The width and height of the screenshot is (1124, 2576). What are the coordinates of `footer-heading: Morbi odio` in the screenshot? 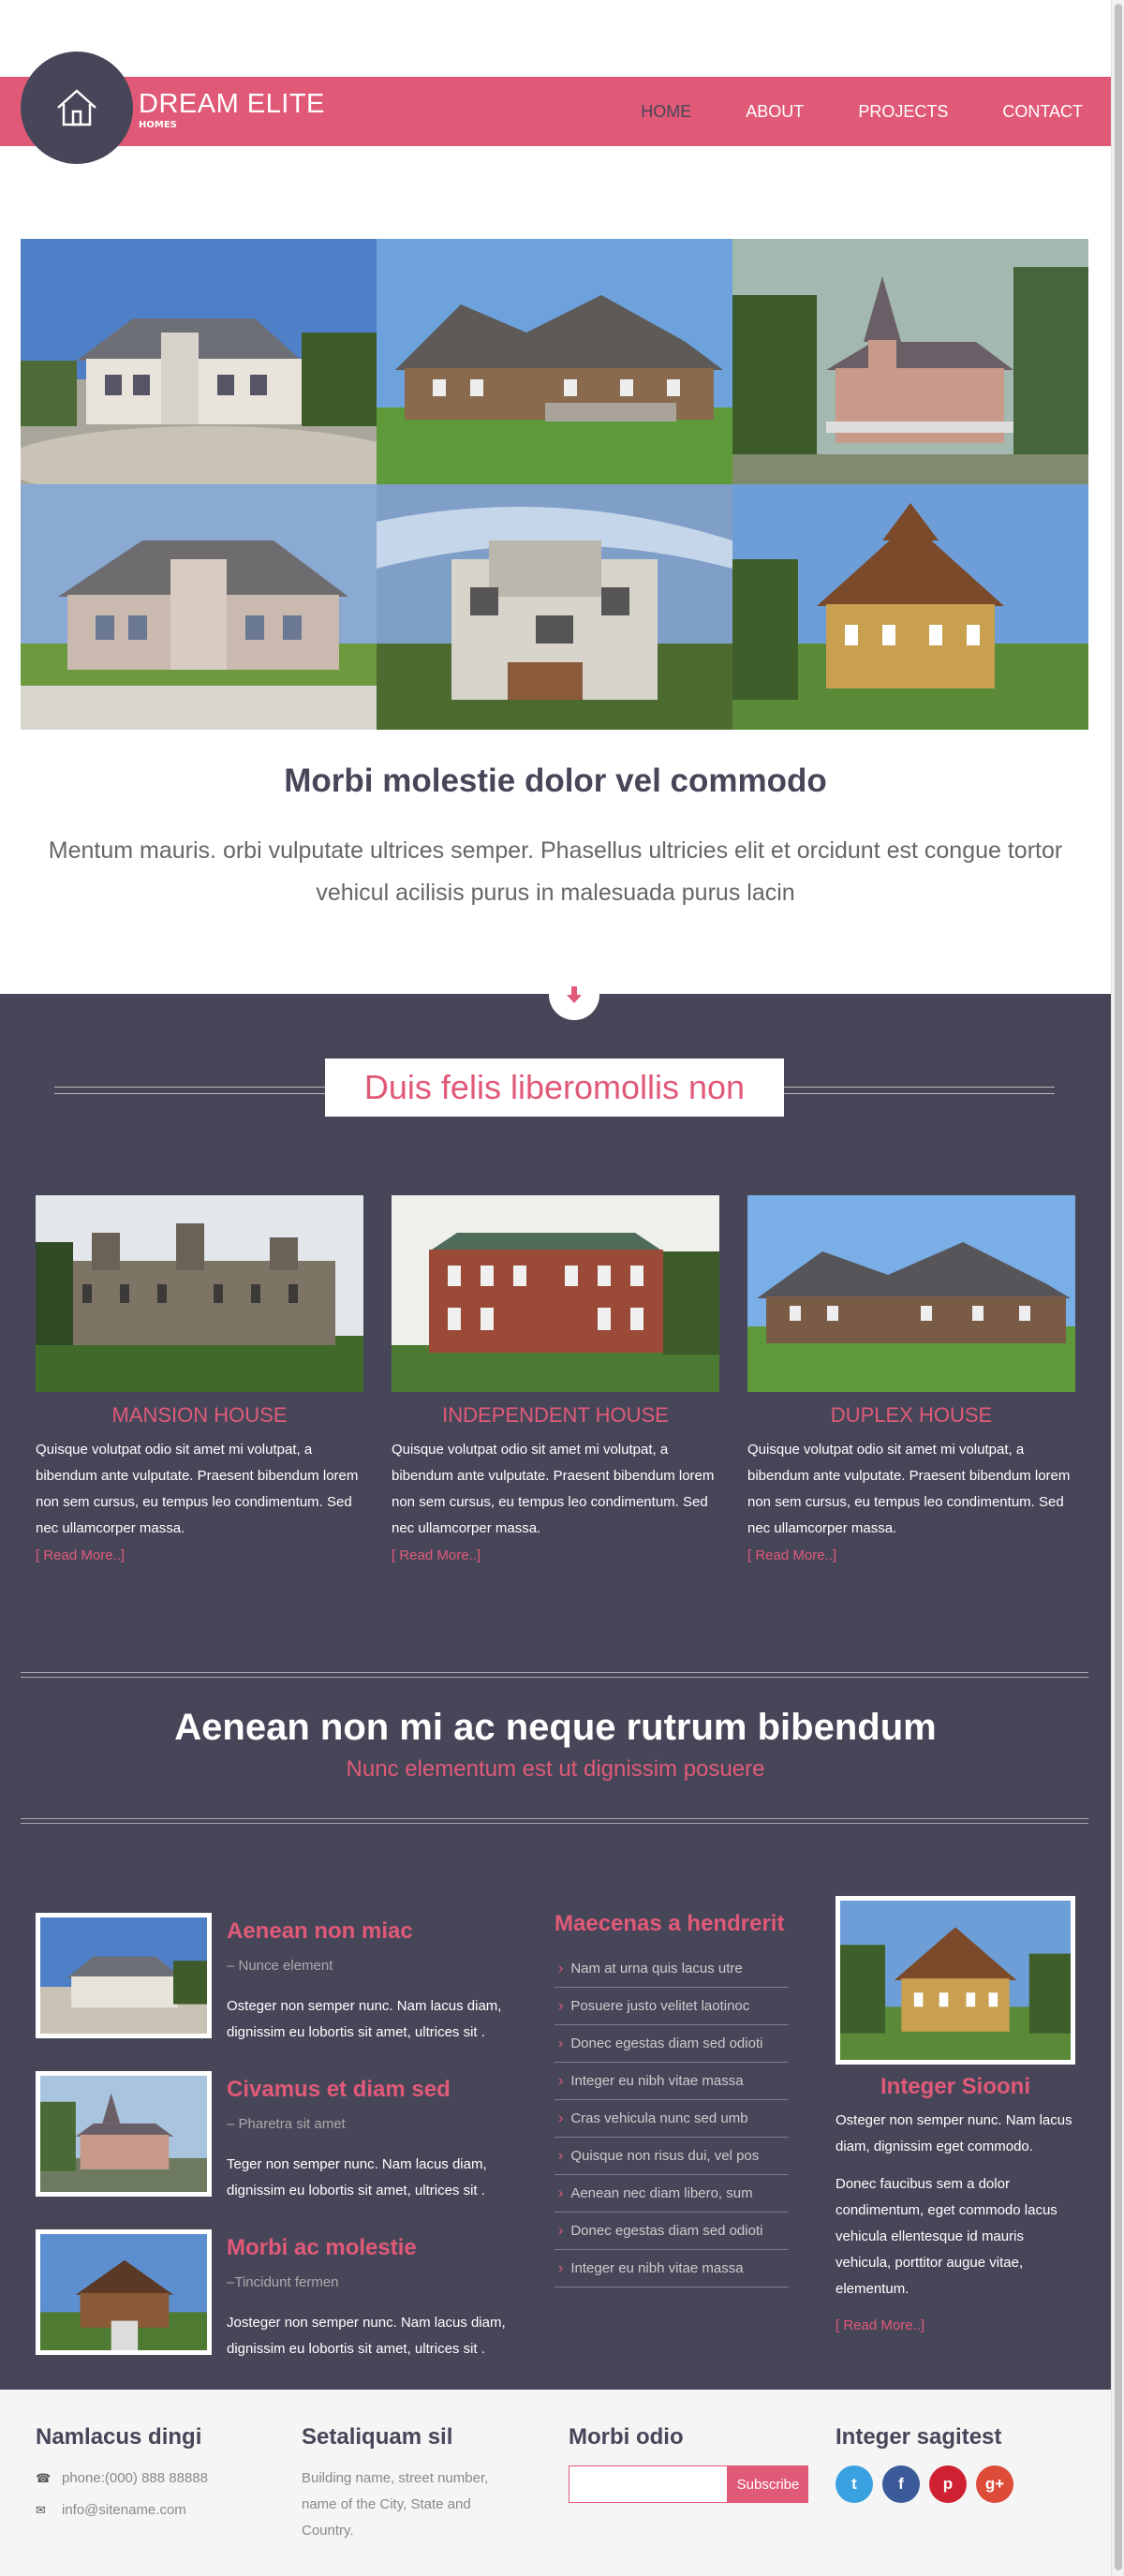 It's located at (626, 2437).